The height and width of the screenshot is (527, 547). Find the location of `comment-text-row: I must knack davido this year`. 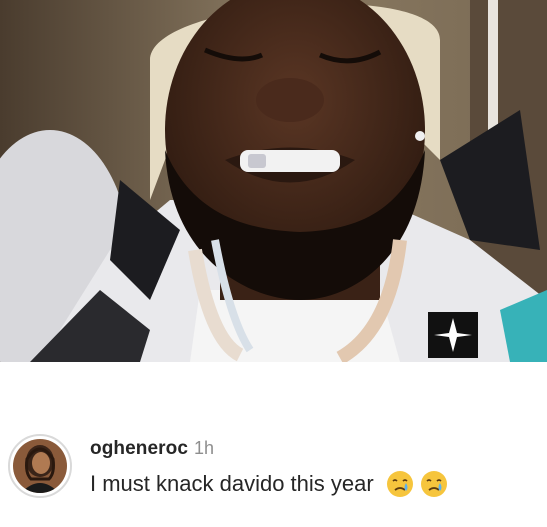

comment-text-row: I must knack davido this year is located at coordinates (313, 484).